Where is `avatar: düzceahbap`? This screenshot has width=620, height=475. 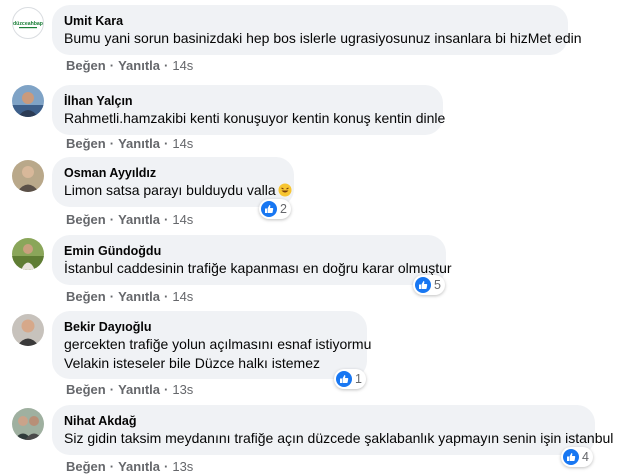
avatar: düzceahbap is located at coordinates (28, 23).